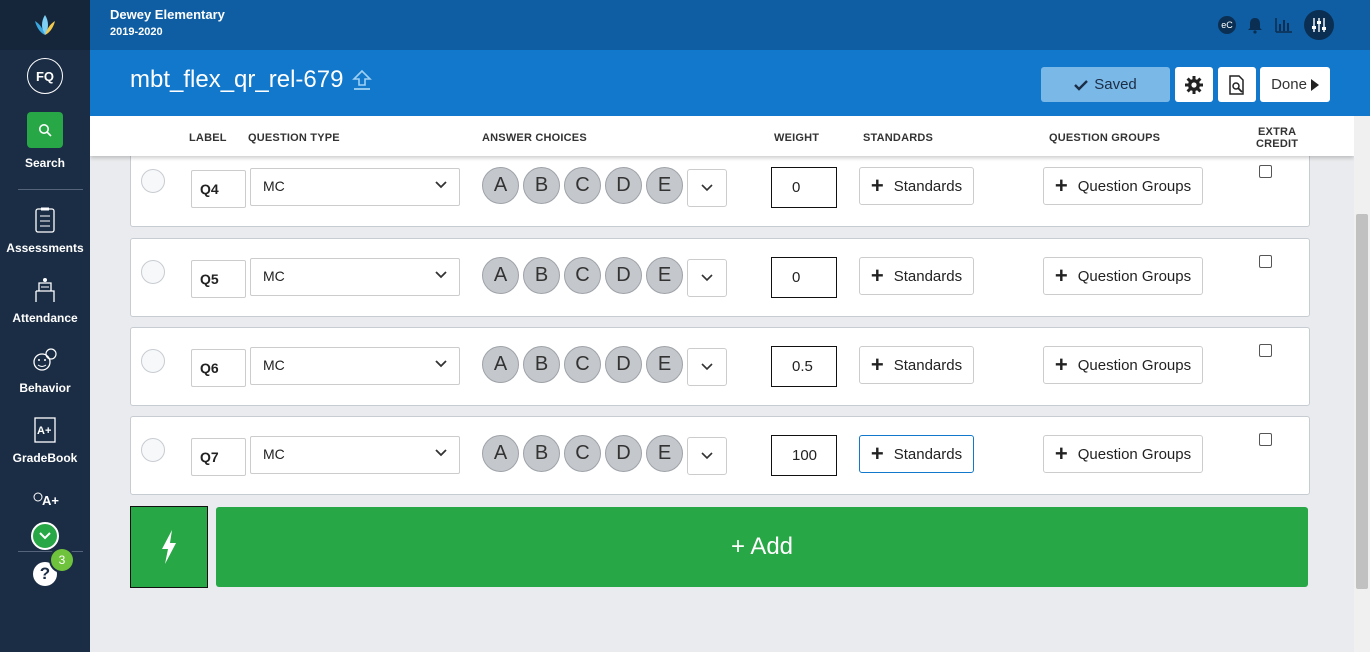  I want to click on weight-input: 100, so click(804, 455).